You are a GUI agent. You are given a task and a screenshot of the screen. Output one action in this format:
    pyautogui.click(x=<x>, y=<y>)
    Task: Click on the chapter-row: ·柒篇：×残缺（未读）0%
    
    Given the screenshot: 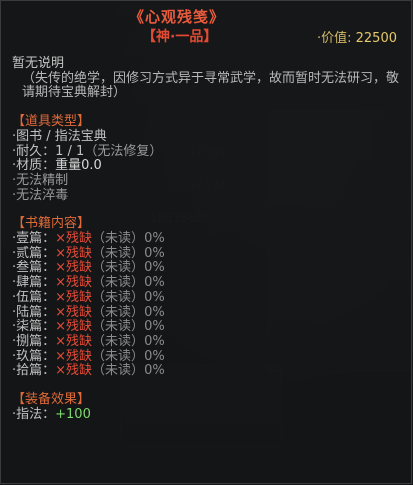 What is the action you would take?
    pyautogui.click(x=208, y=327)
    